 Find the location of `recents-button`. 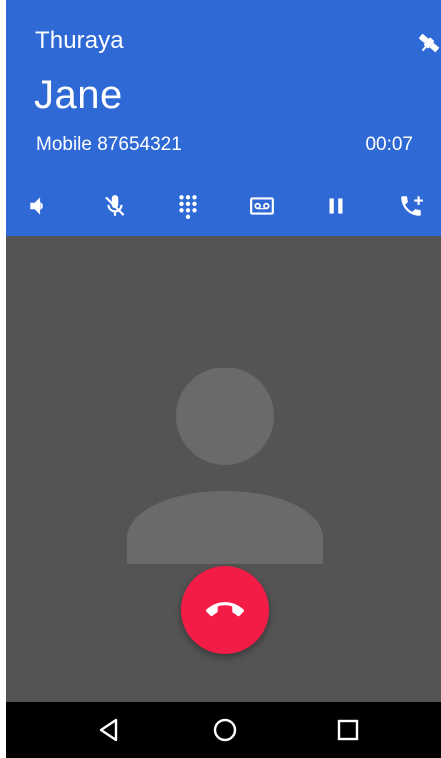

recents-button is located at coordinates (348, 730).